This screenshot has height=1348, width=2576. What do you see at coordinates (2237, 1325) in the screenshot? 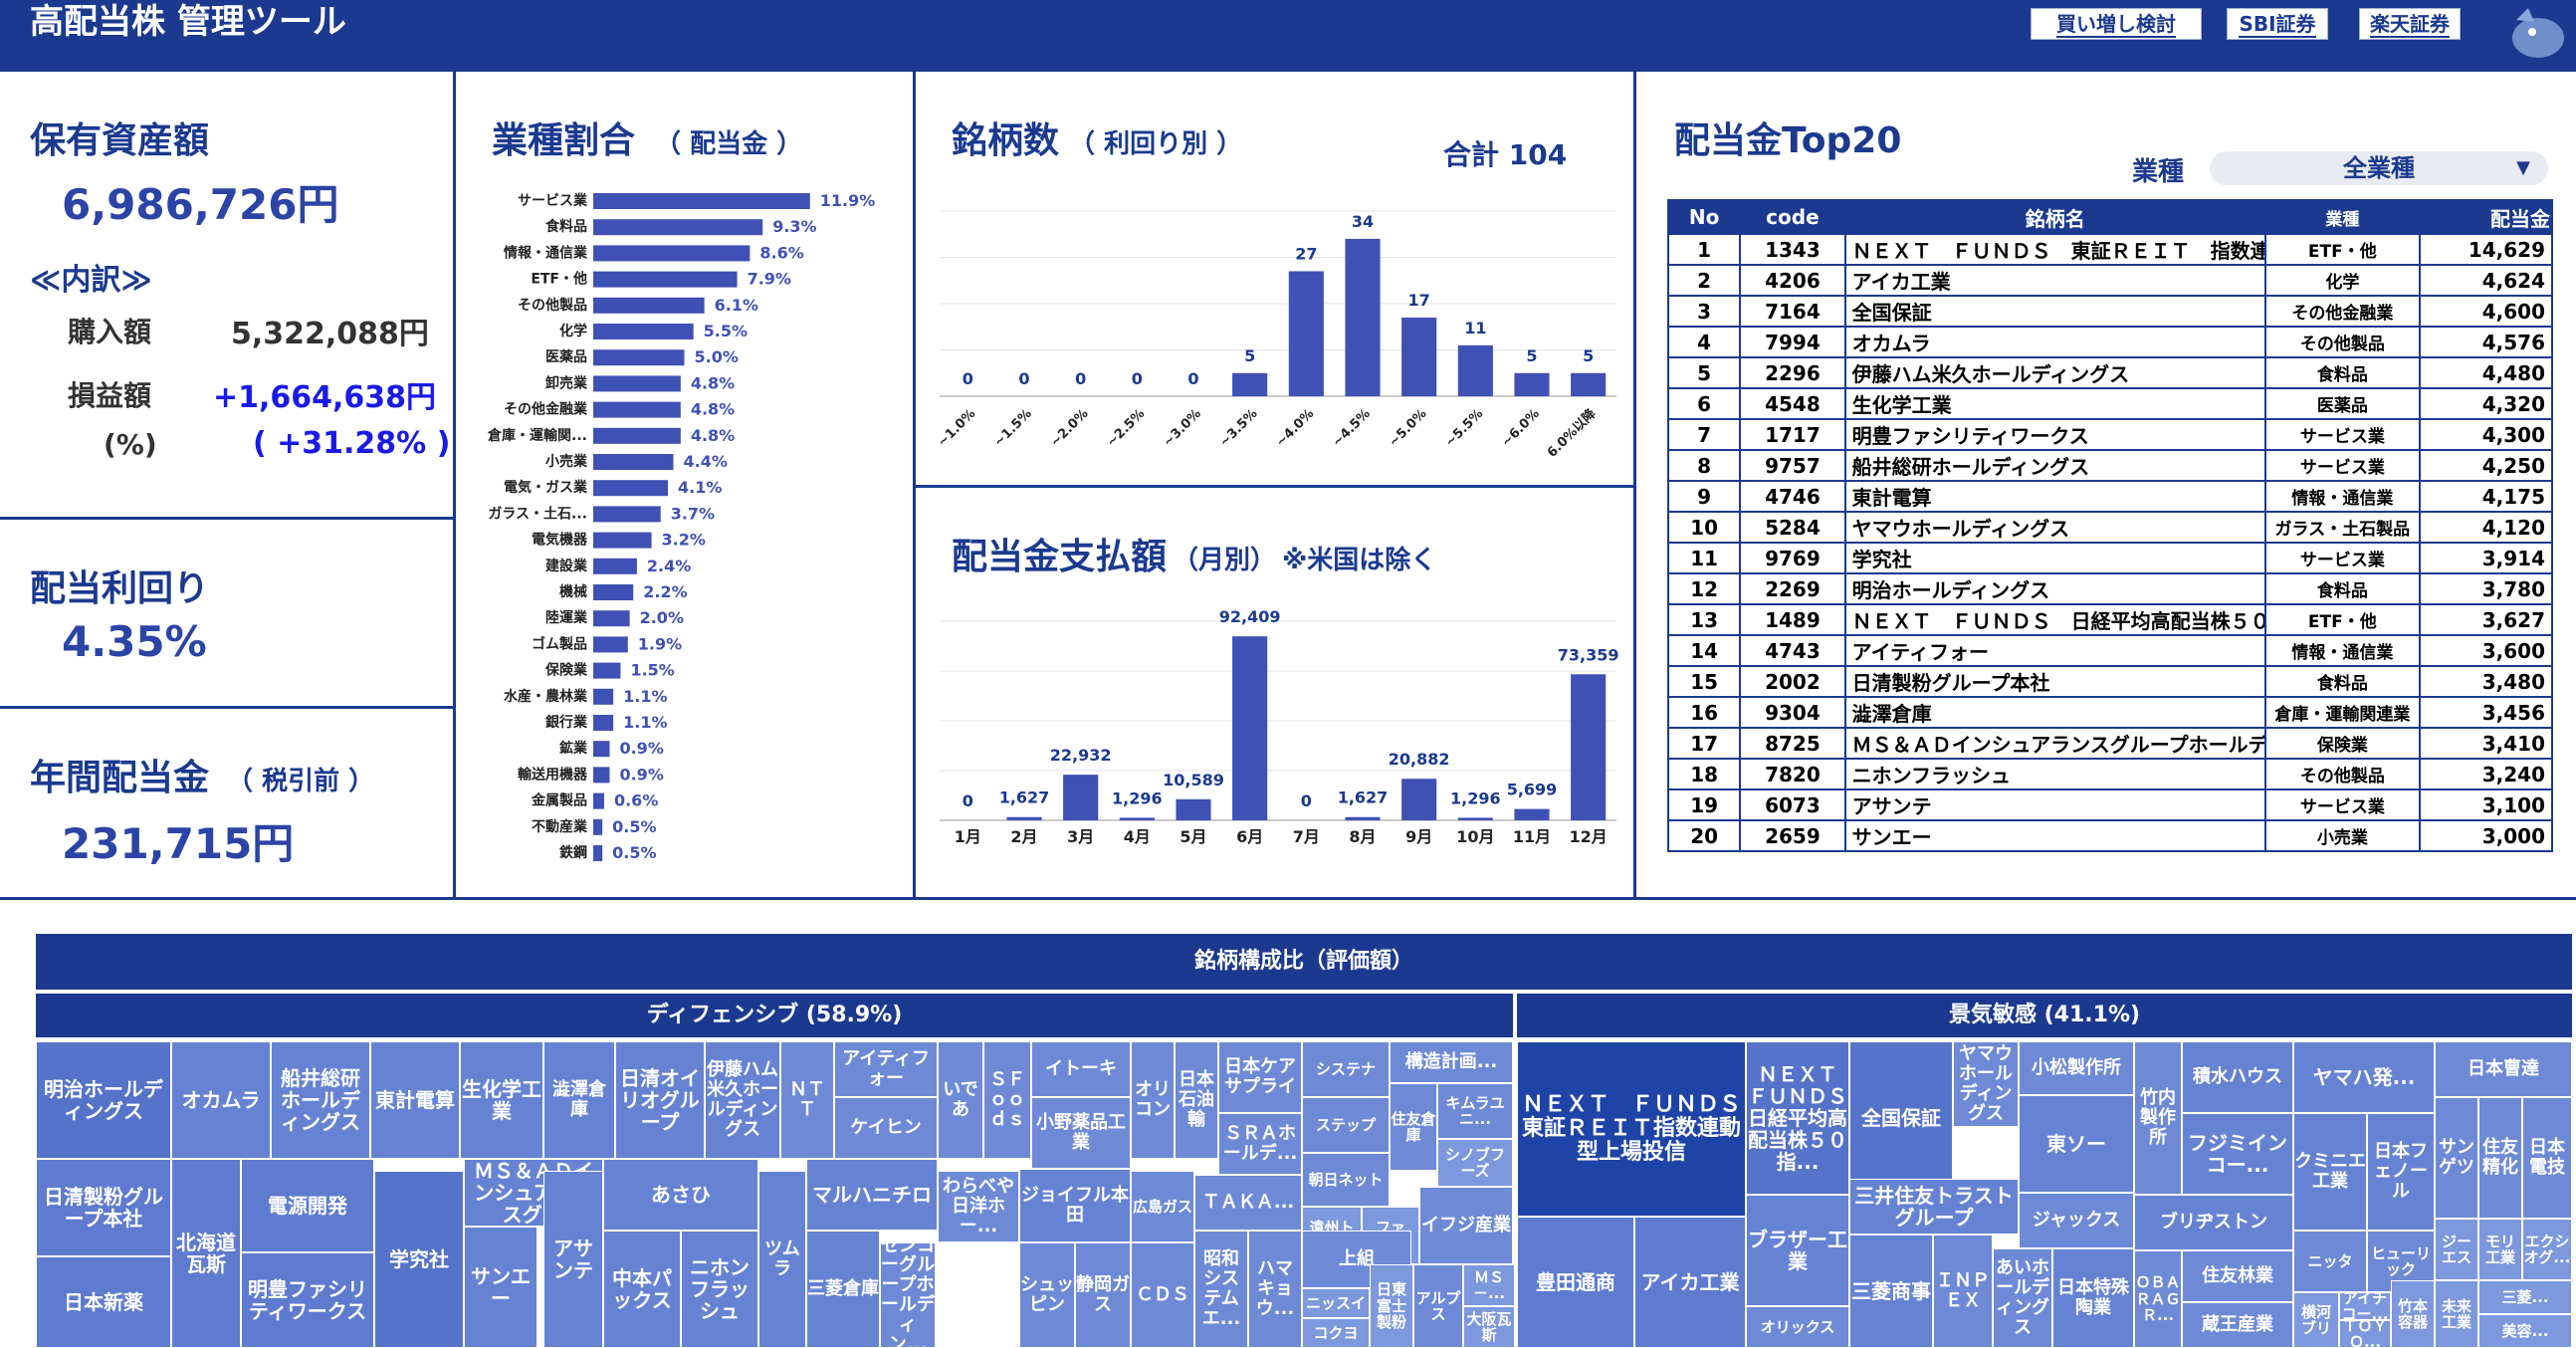
I see `treemap-cell: 蔵王産業` at bounding box center [2237, 1325].